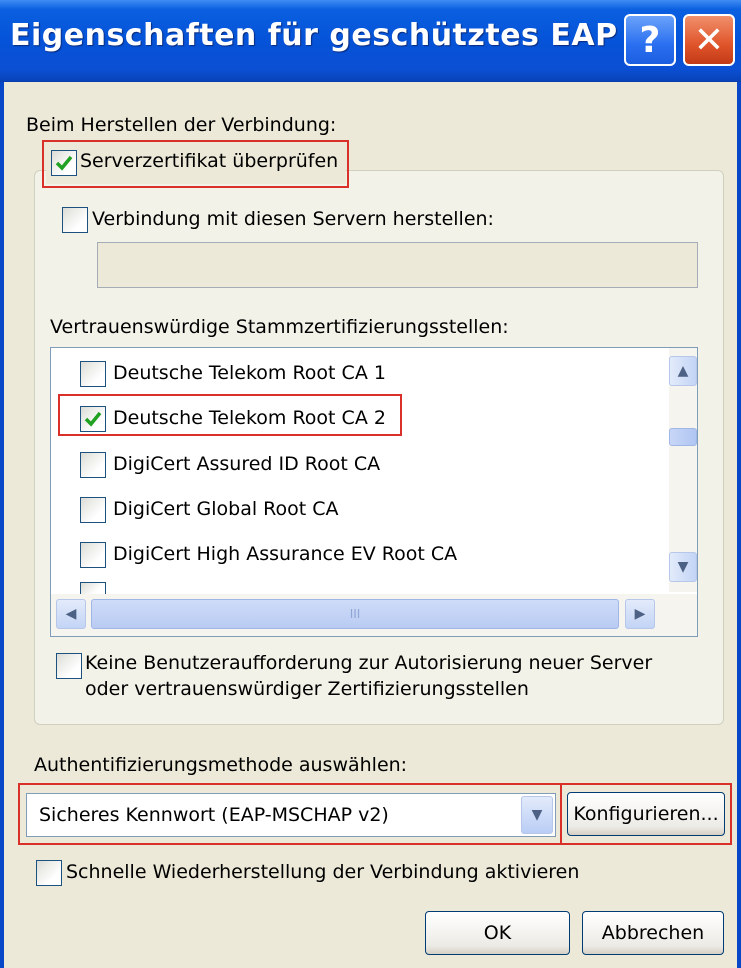  What do you see at coordinates (214, 815) in the screenshot?
I see `auth-method-selected: Sicheres Kennwort (EAP-MSCHAP v2)` at bounding box center [214, 815].